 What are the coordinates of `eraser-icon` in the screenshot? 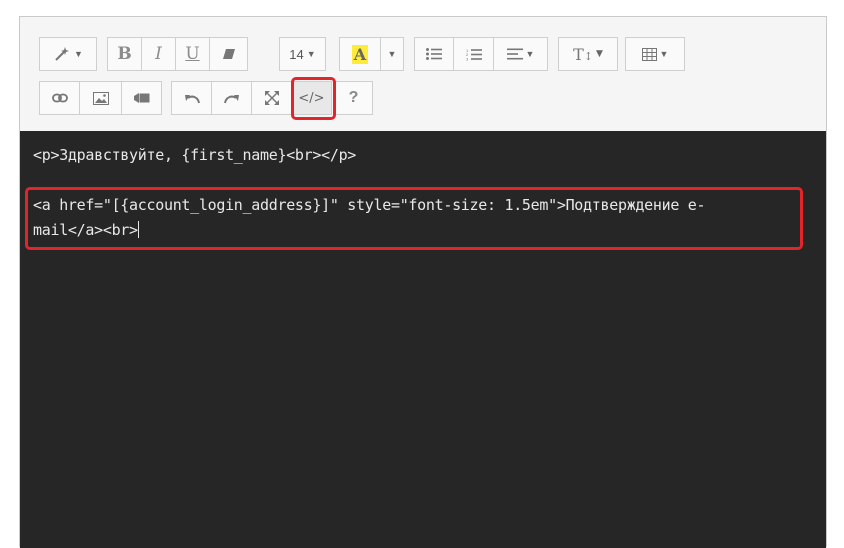 It's located at (229, 54).